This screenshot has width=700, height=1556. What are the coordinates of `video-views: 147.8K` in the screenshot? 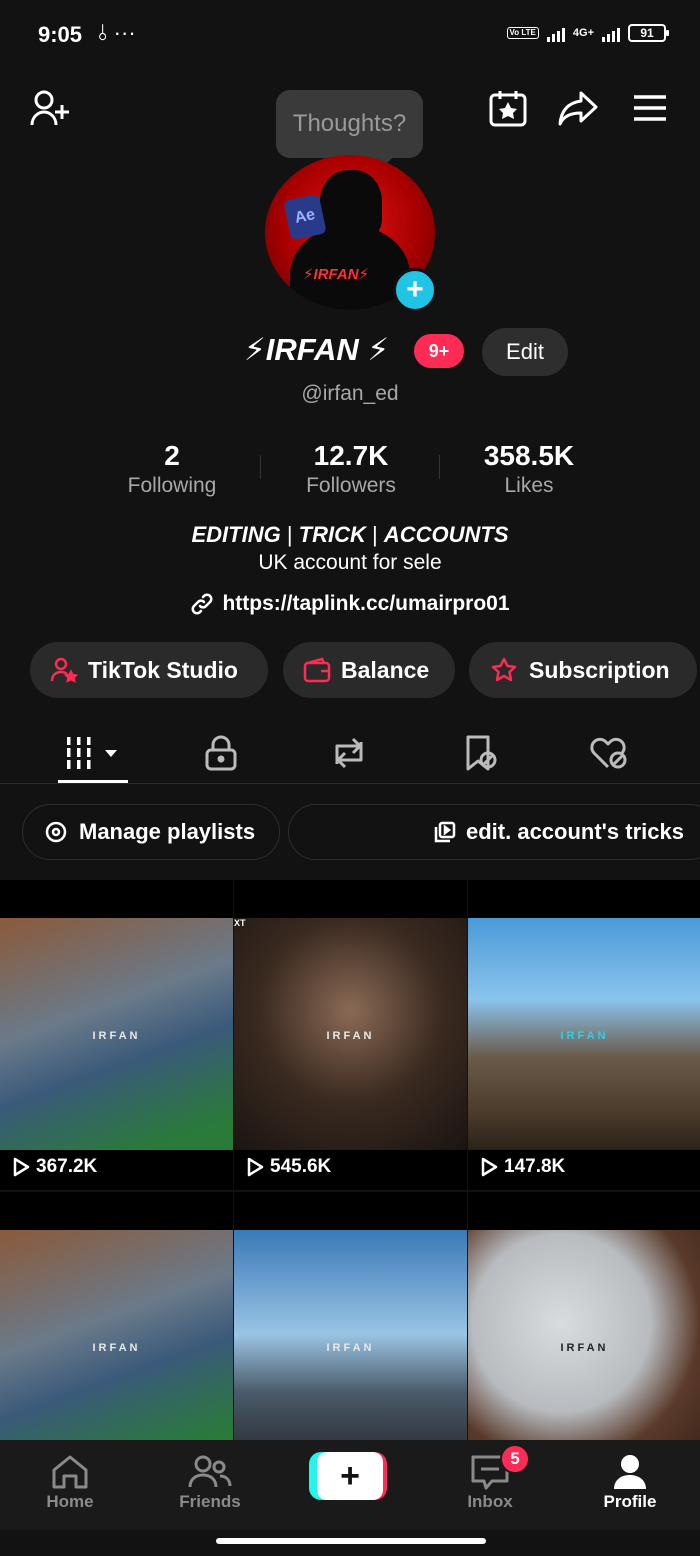 It's located at (522, 1167).